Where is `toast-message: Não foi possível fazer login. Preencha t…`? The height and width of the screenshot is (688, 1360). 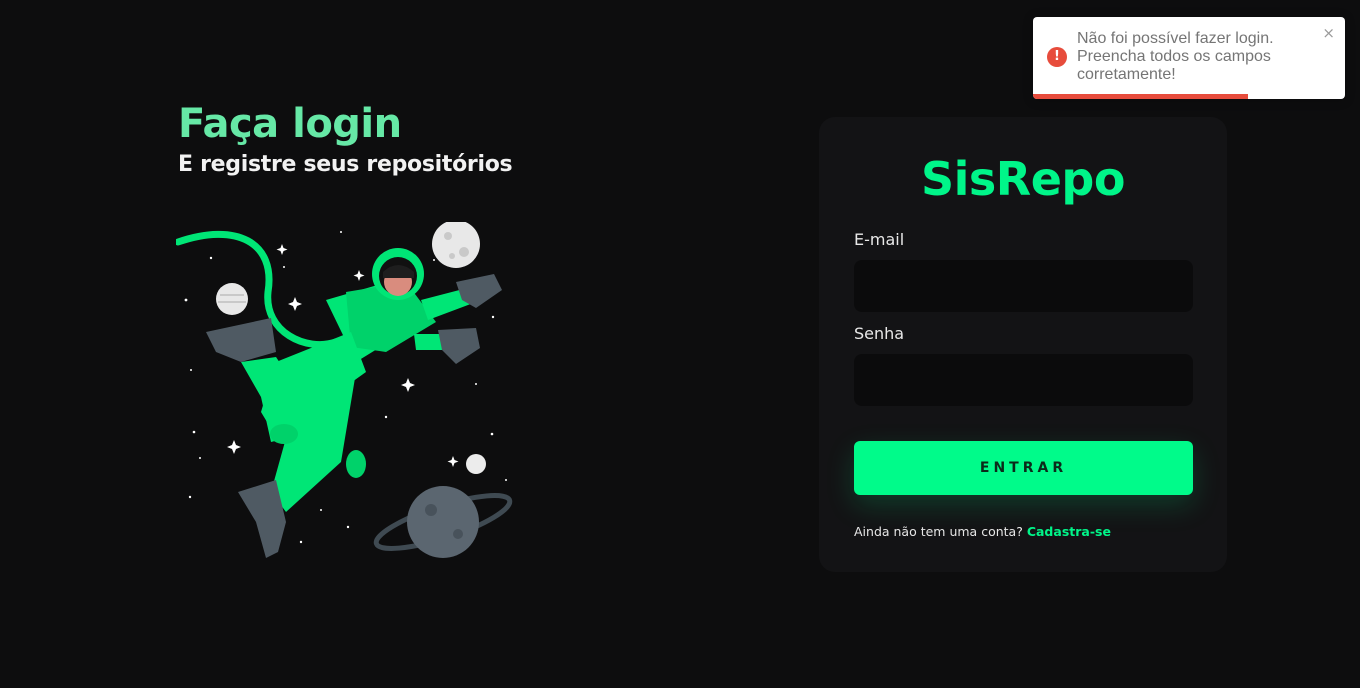
toast-message: Não foi possível fazer login. Preencha t… is located at coordinates (1175, 56).